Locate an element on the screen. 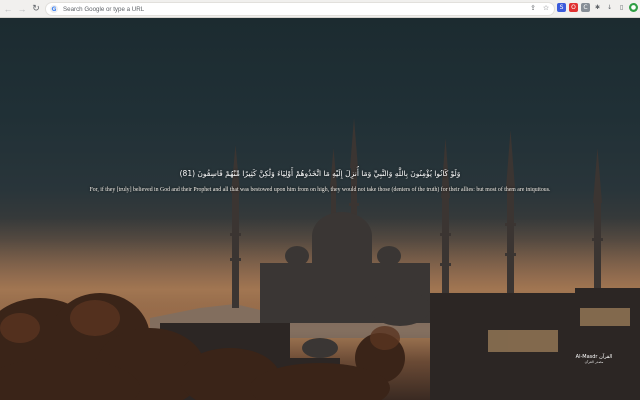 The image size is (640, 400). share-icon: ⇪ is located at coordinates (533, 9).